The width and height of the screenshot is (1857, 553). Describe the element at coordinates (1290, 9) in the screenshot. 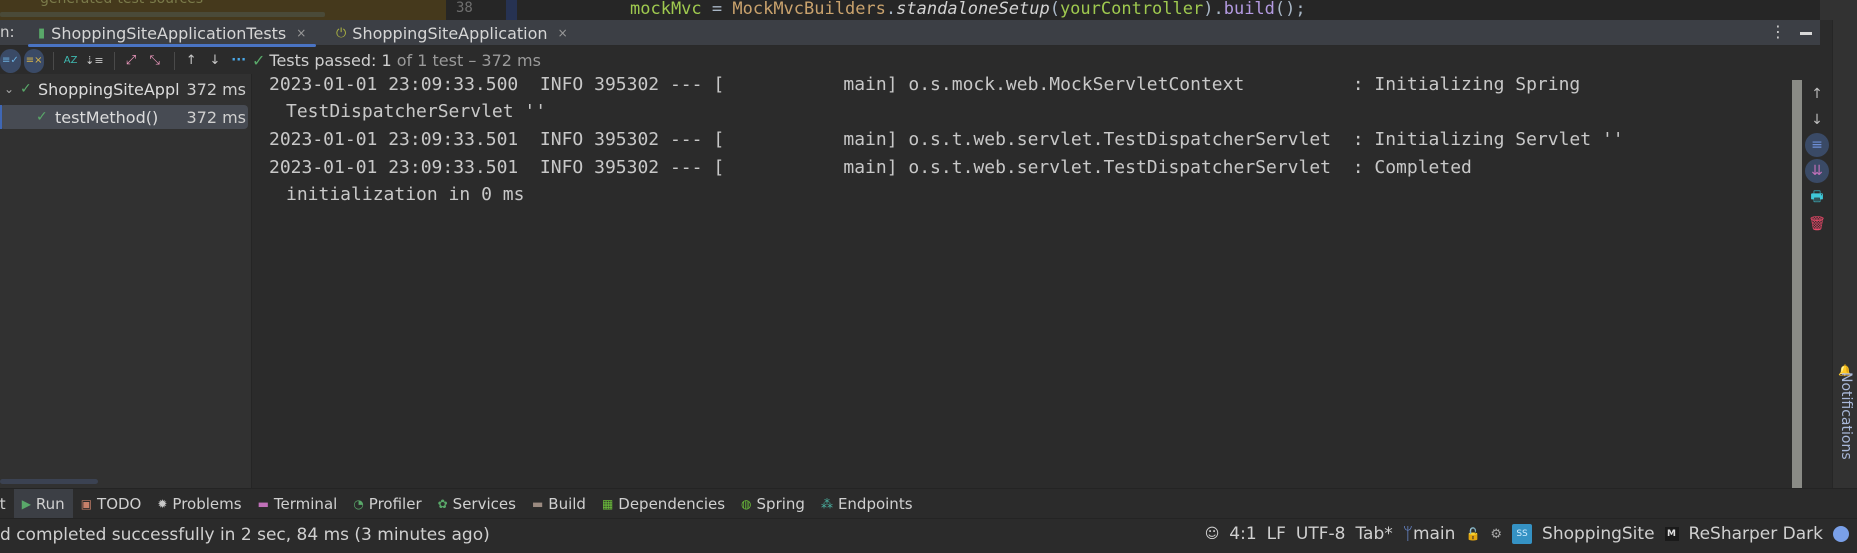

I see `code-end: ();` at that location.